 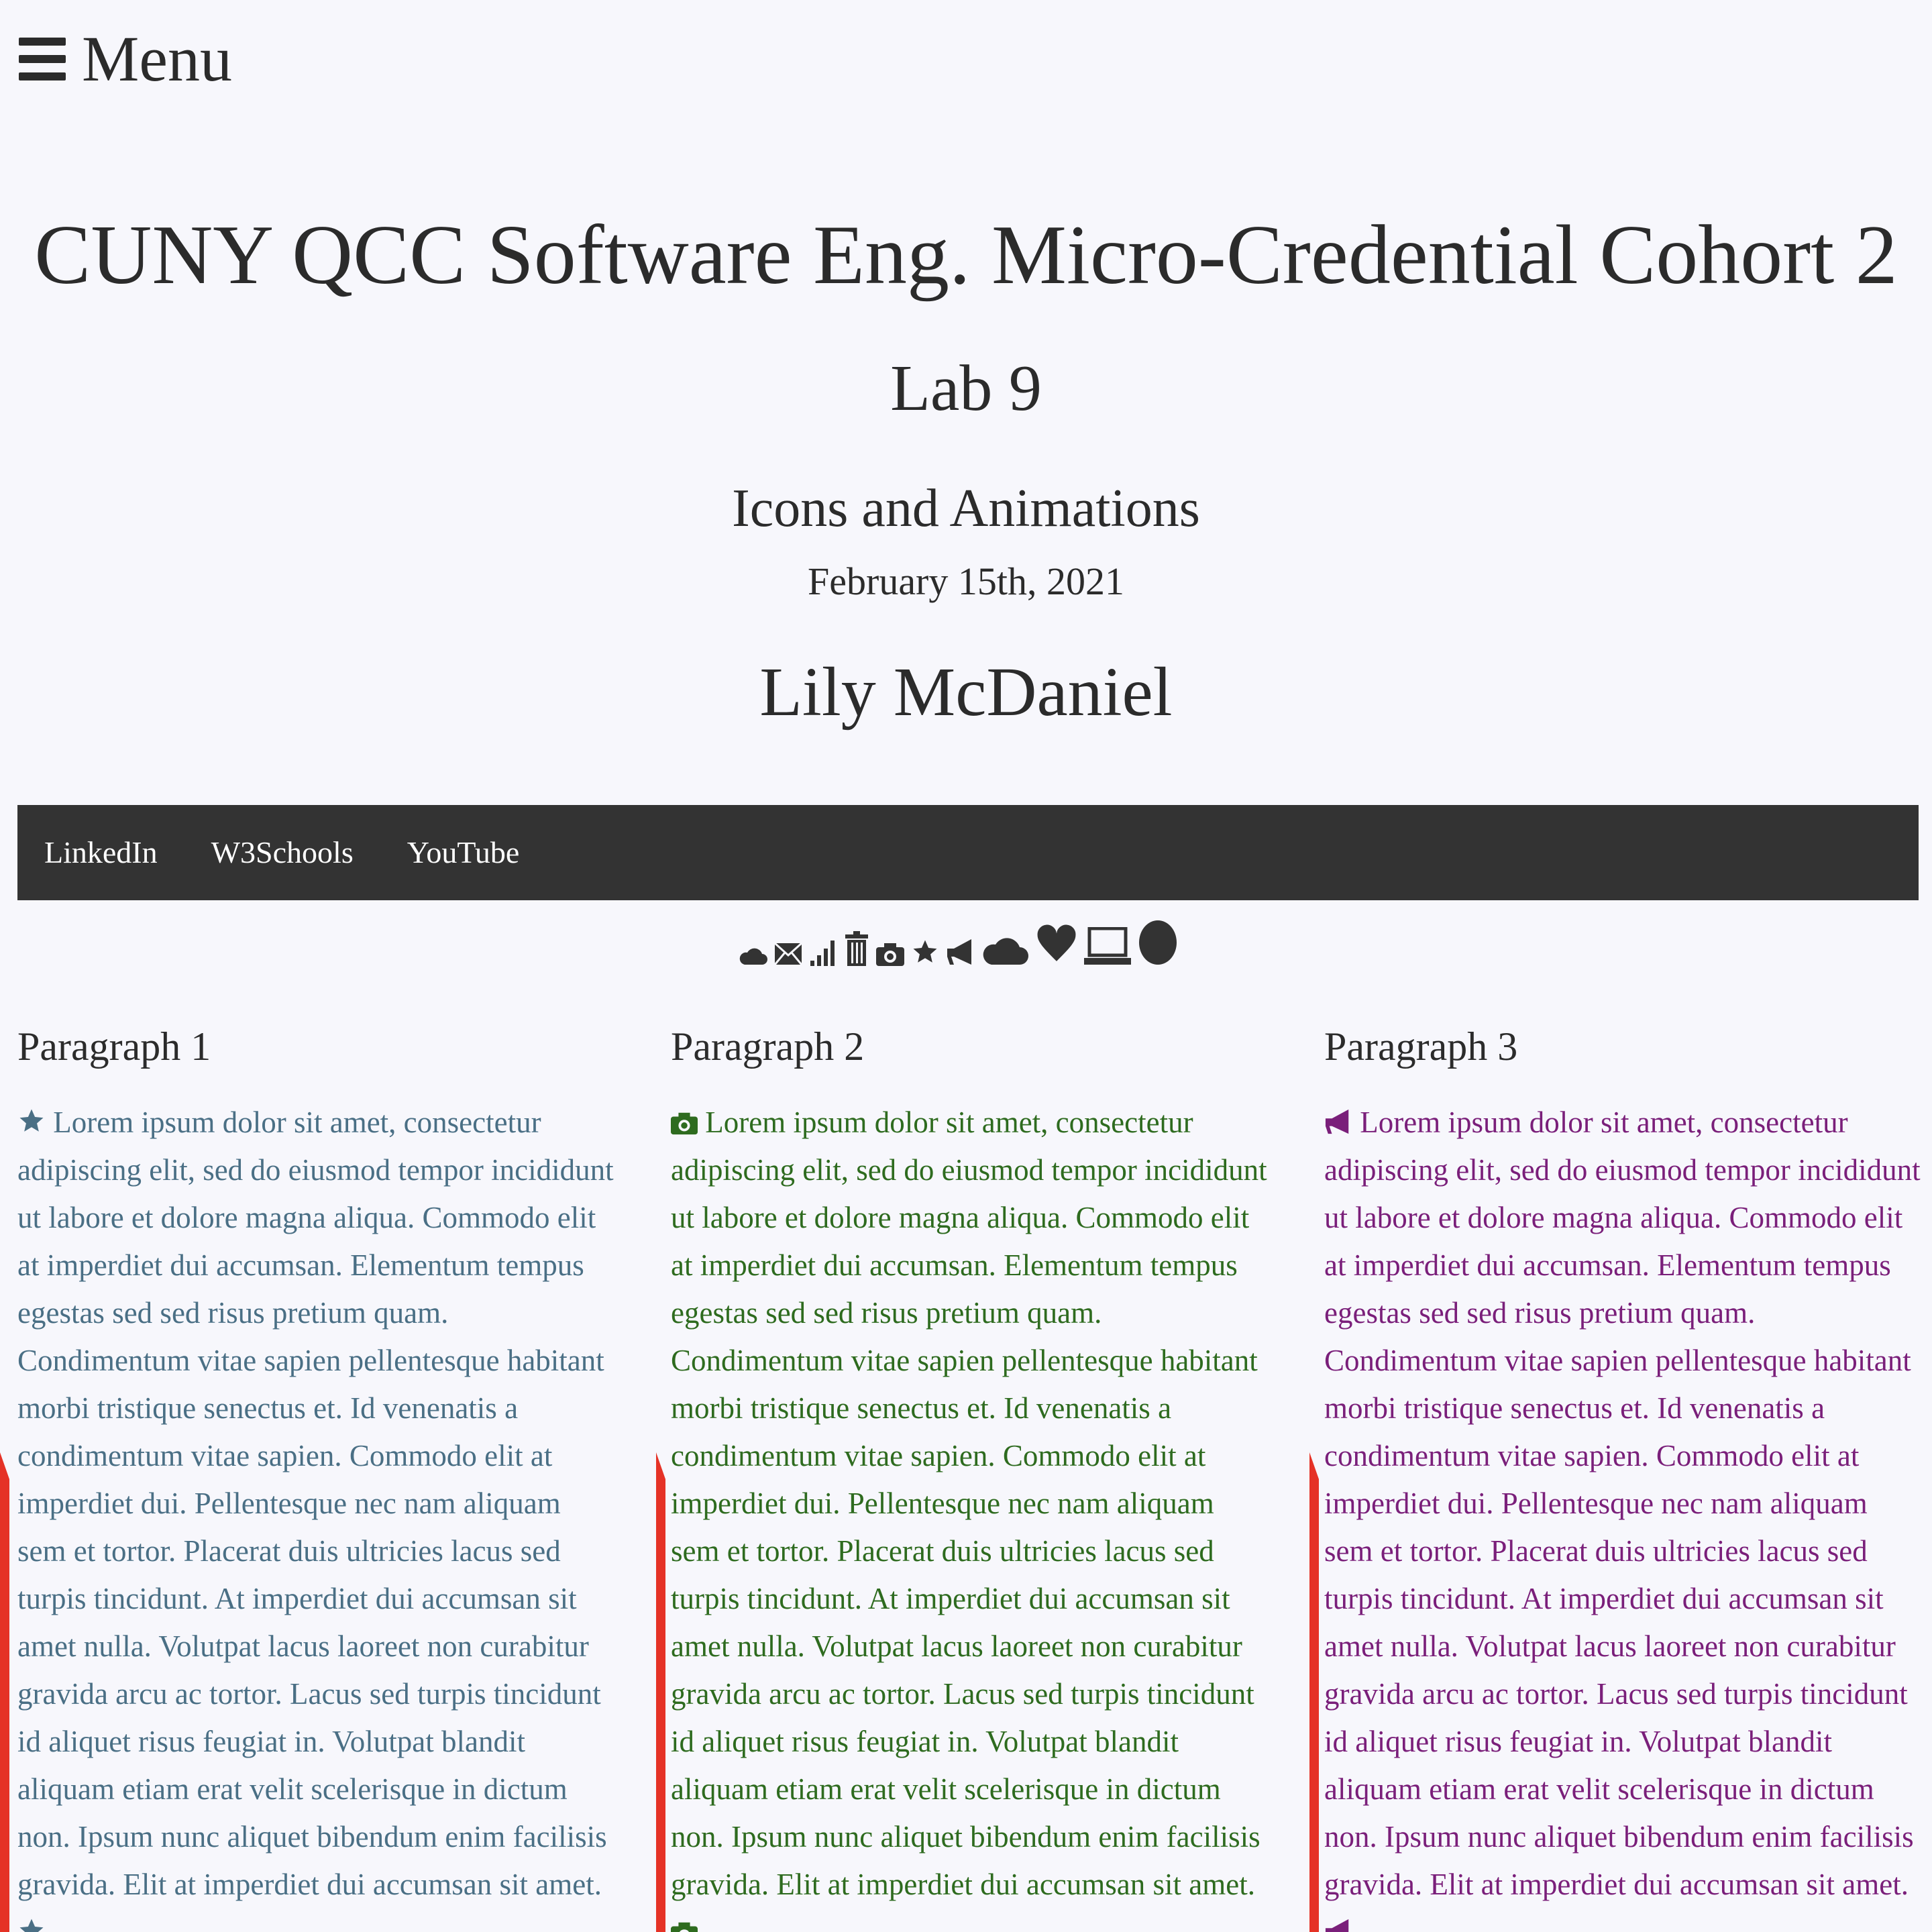 What do you see at coordinates (282, 852) in the screenshot?
I see `nav-link-w3schools: W3Schools` at bounding box center [282, 852].